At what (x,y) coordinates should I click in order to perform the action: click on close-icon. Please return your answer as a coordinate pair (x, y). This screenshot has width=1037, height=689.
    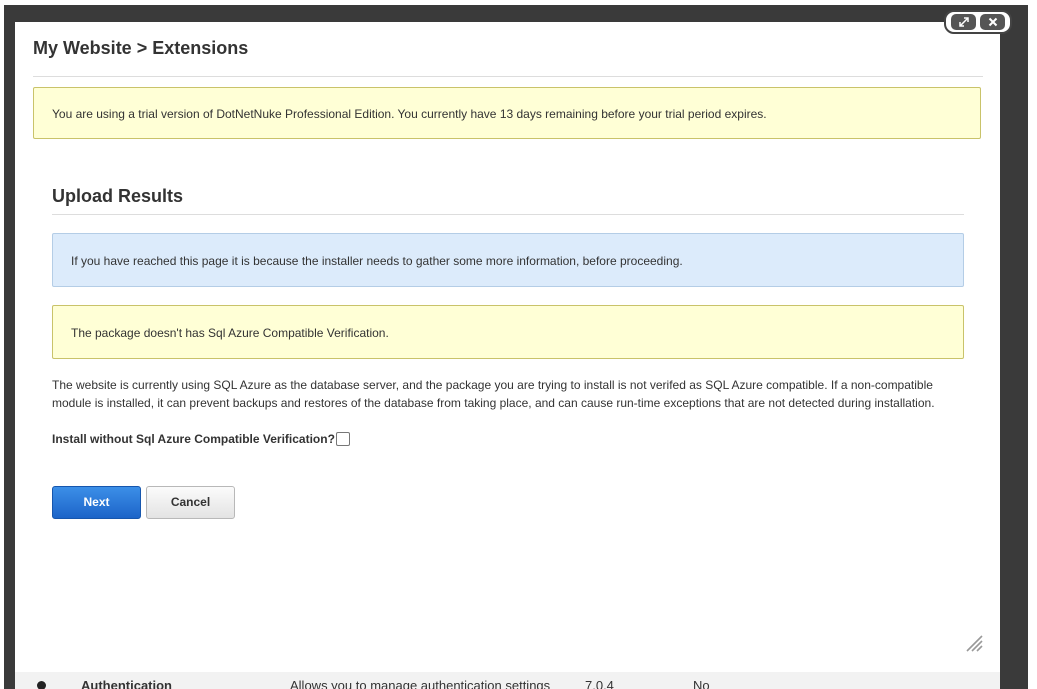
    Looking at the image, I should click on (992, 22).